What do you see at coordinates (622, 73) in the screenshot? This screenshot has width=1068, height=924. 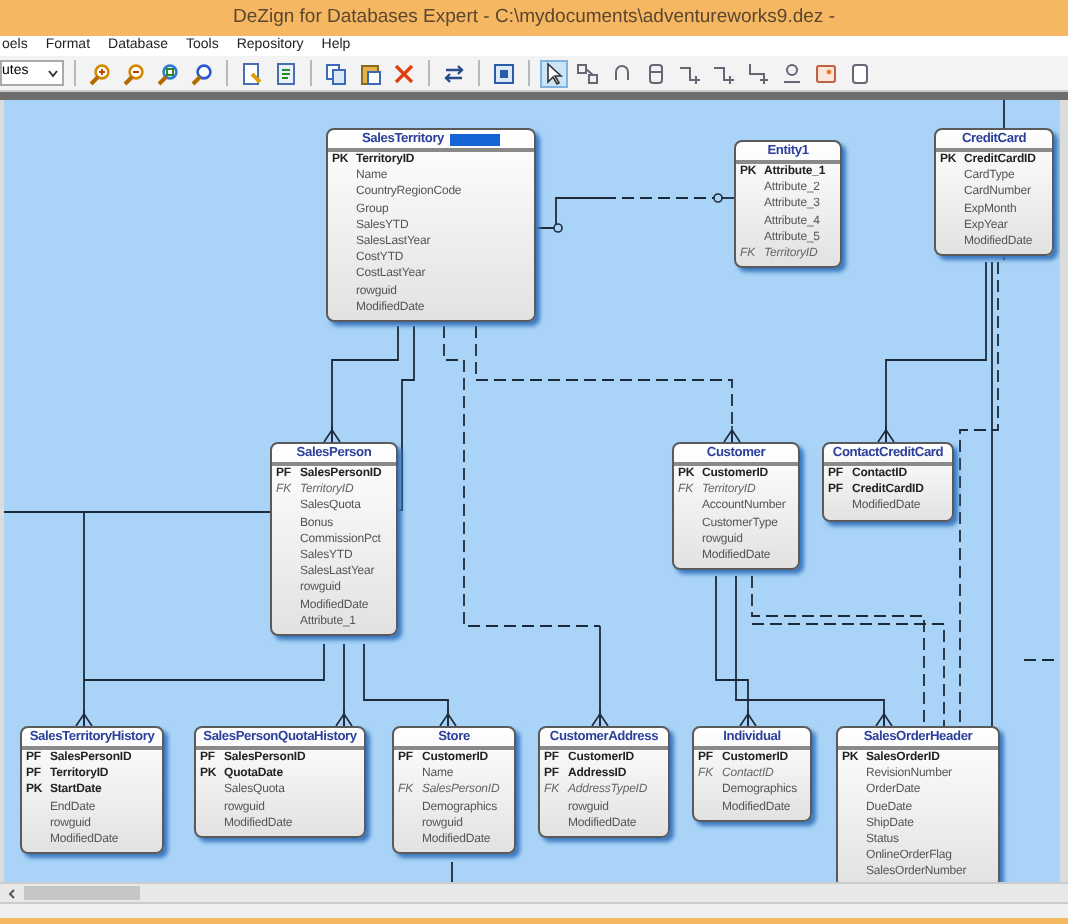 I see `loop-icon` at bounding box center [622, 73].